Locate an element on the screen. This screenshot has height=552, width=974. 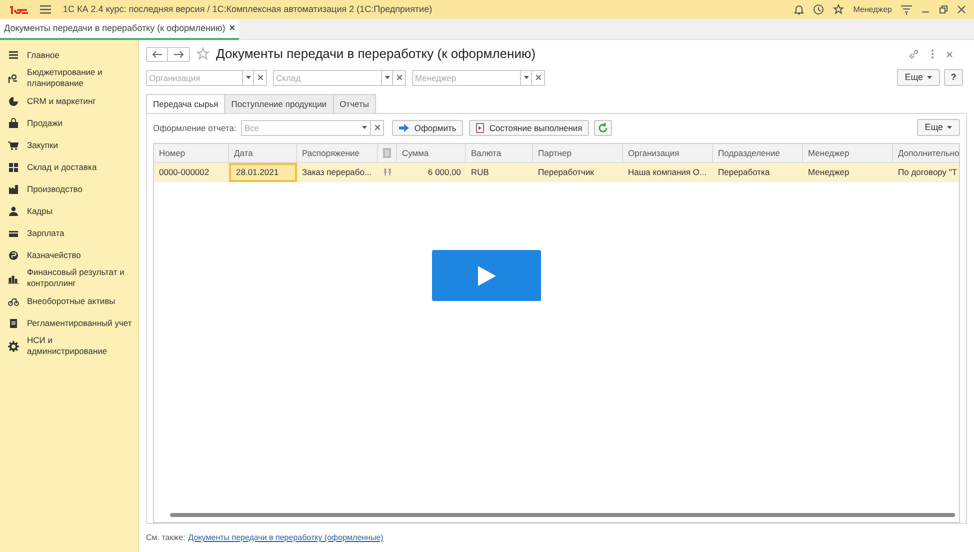
bell-icon is located at coordinates (799, 9).